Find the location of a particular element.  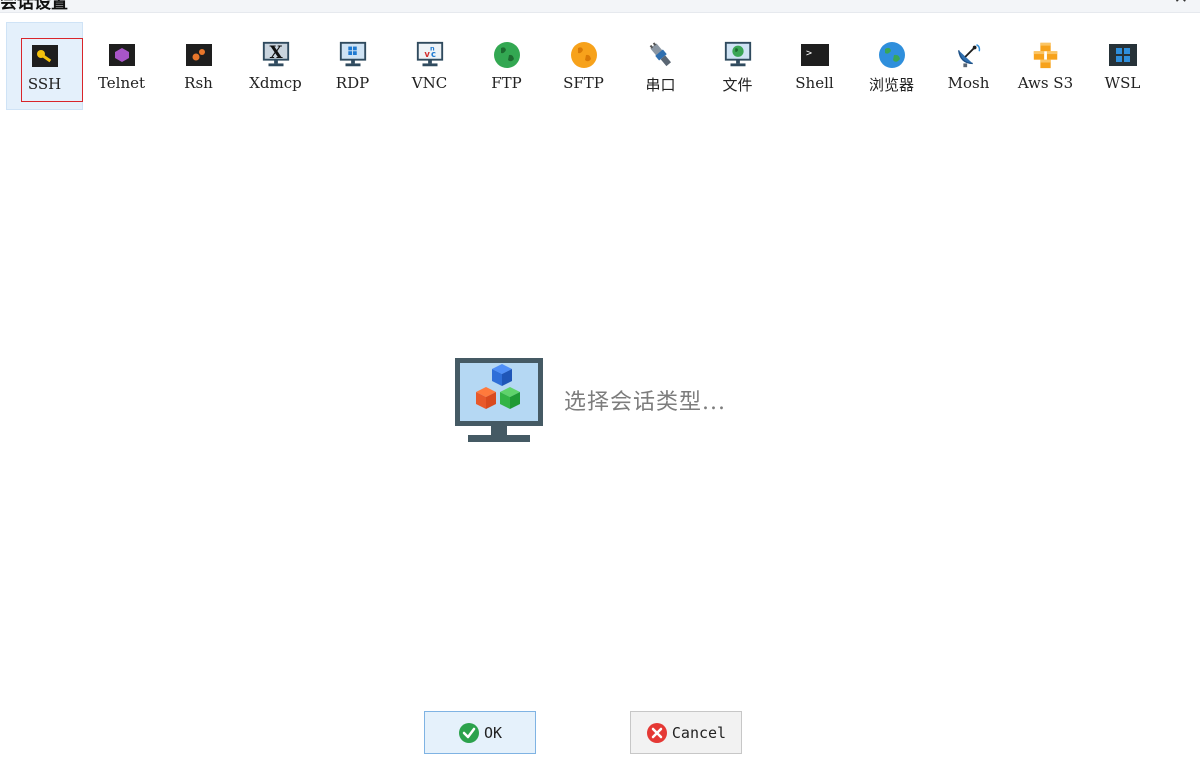

satellite-dish-icon is located at coordinates (969, 55).